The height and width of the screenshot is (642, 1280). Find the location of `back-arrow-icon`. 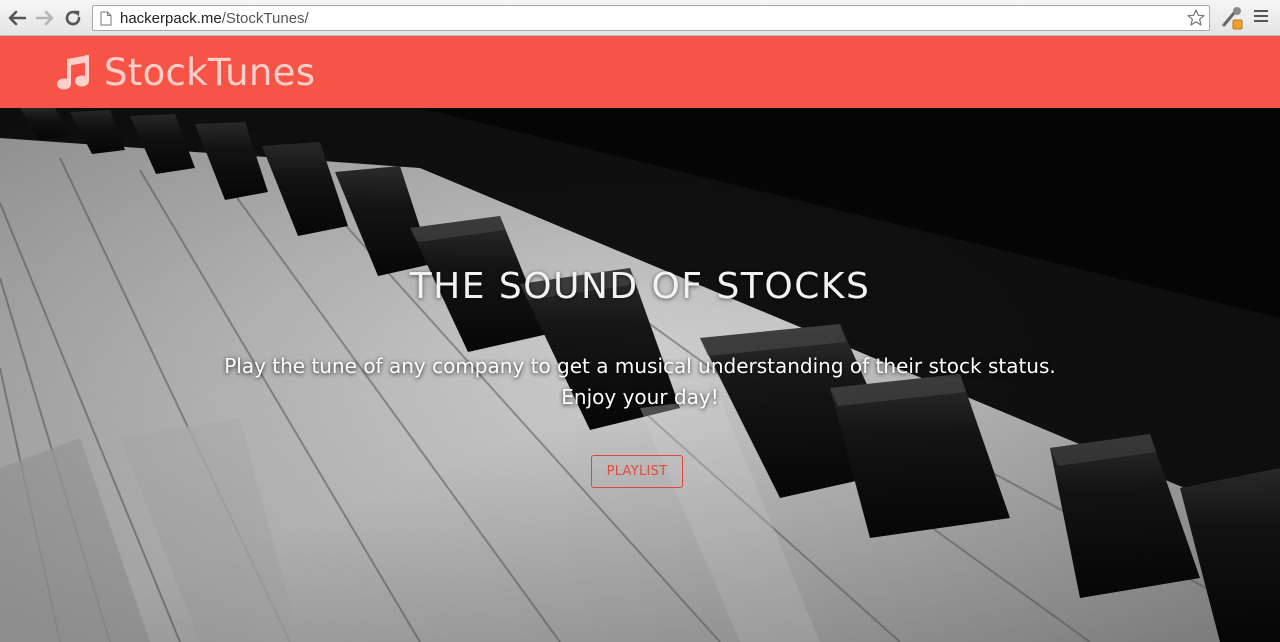

back-arrow-icon is located at coordinates (17, 18).